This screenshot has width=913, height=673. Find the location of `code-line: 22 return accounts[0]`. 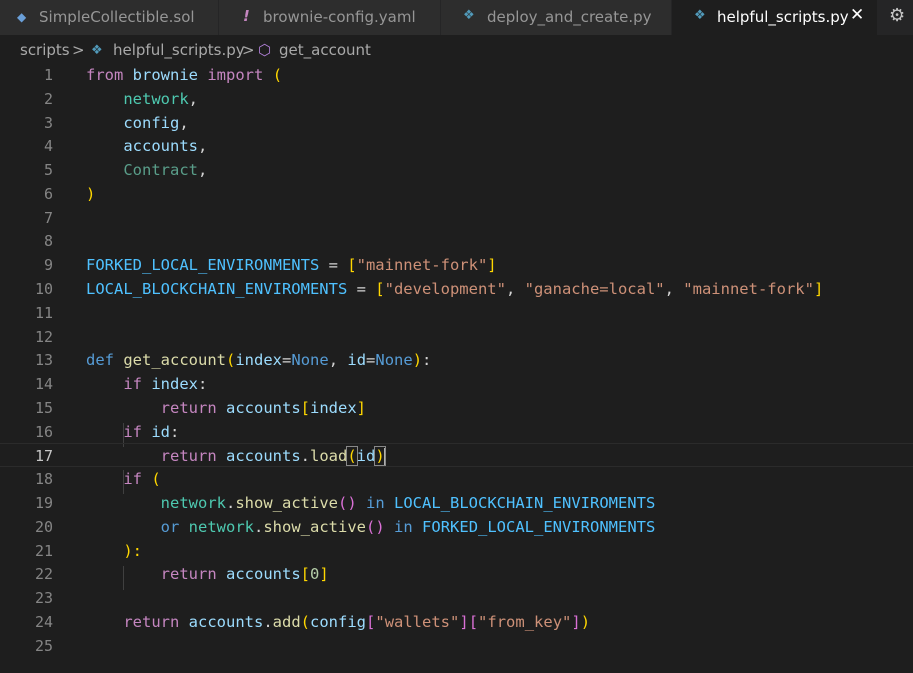

code-line: 22 return accounts[0] is located at coordinates (456, 574).